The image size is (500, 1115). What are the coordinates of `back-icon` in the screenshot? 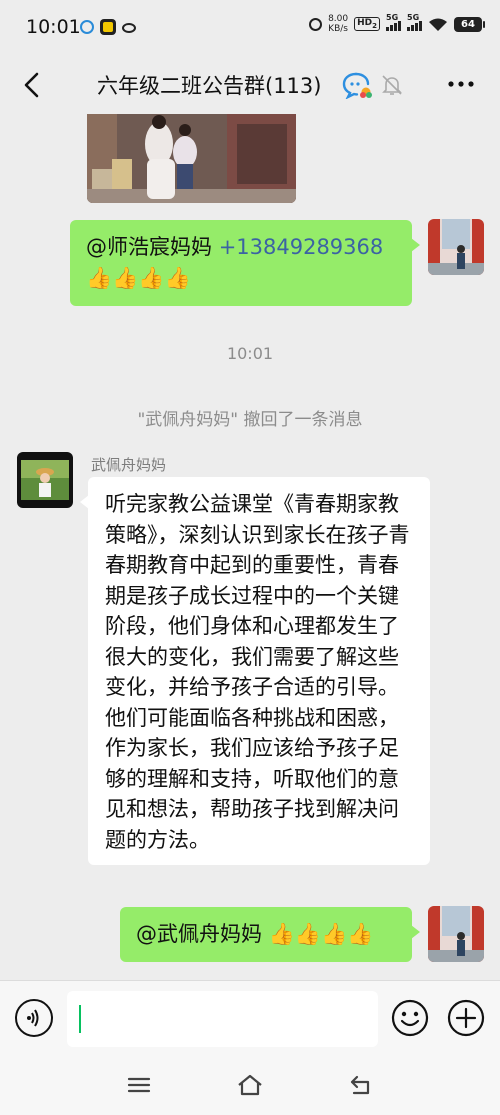 It's located at (362, 1085).